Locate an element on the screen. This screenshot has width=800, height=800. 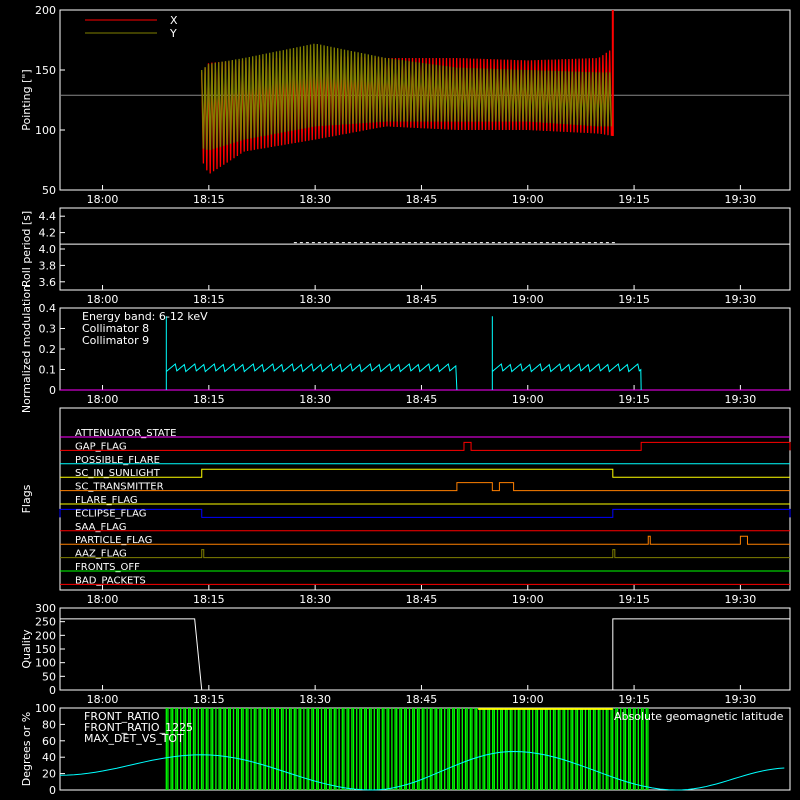
flag-label: ATTENUATOR_STATE is located at coordinates (125, 433).